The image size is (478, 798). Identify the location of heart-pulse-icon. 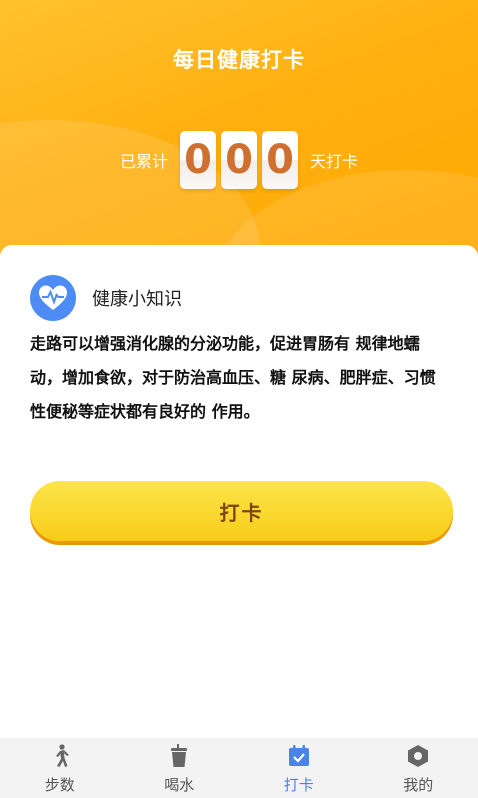
(53, 298).